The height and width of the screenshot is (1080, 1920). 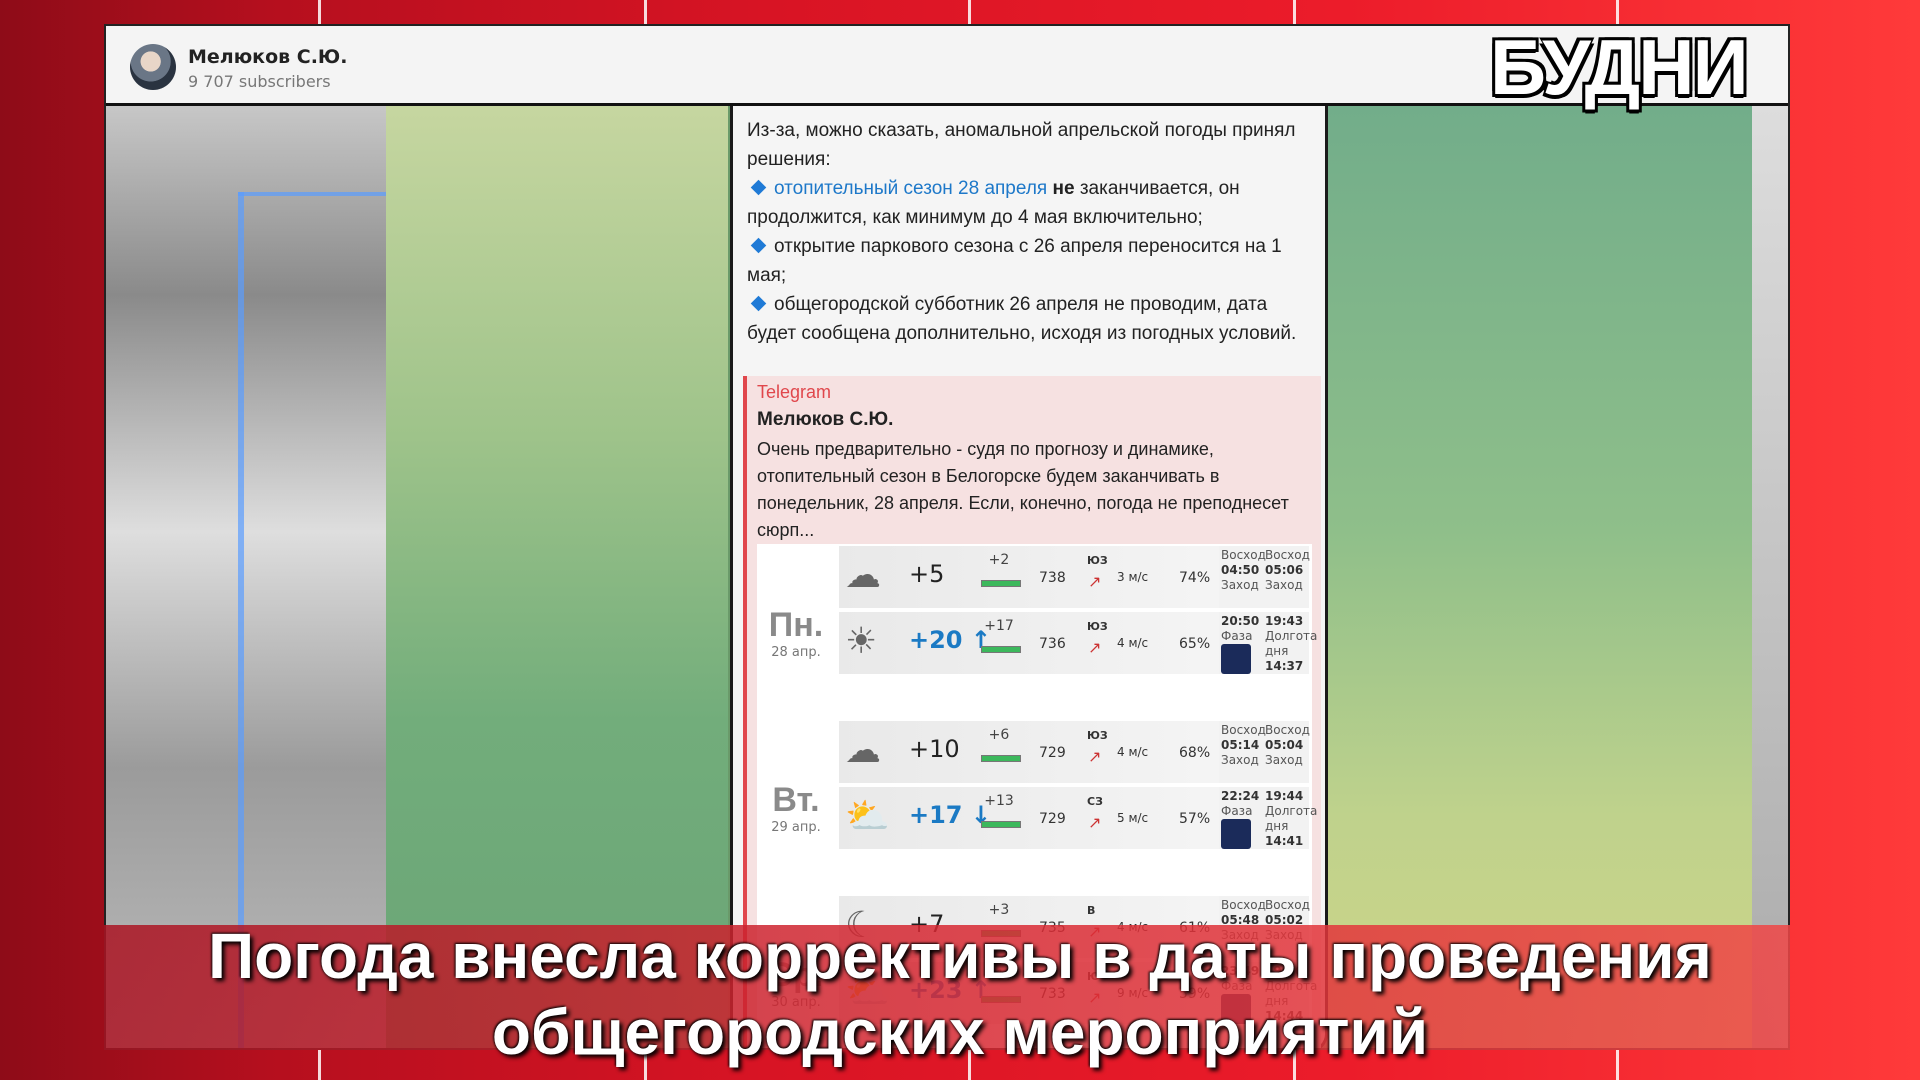 What do you see at coordinates (1284, 666) in the screenshot?
I see `daylength: 14:37` at bounding box center [1284, 666].